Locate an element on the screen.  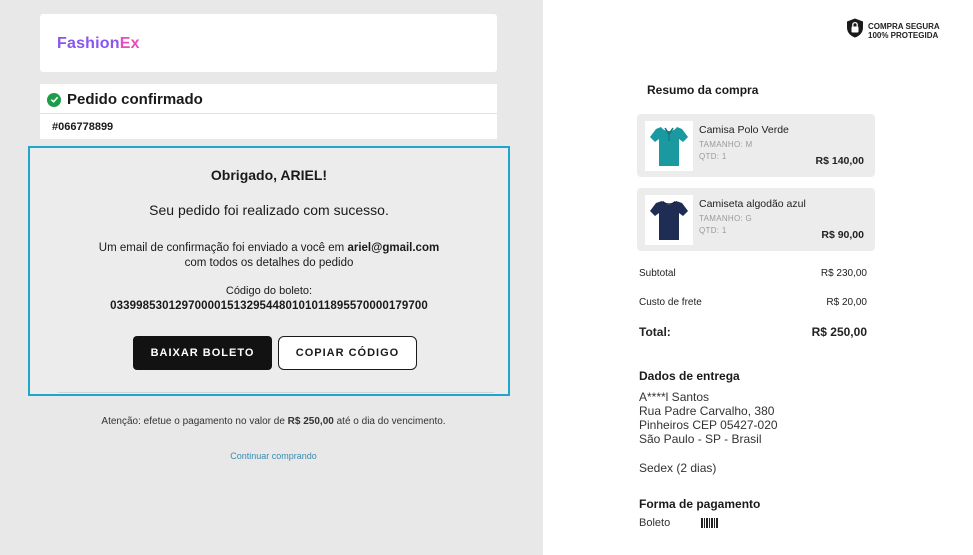
delivery-recipient: A****l Santos is located at coordinates (674, 397).